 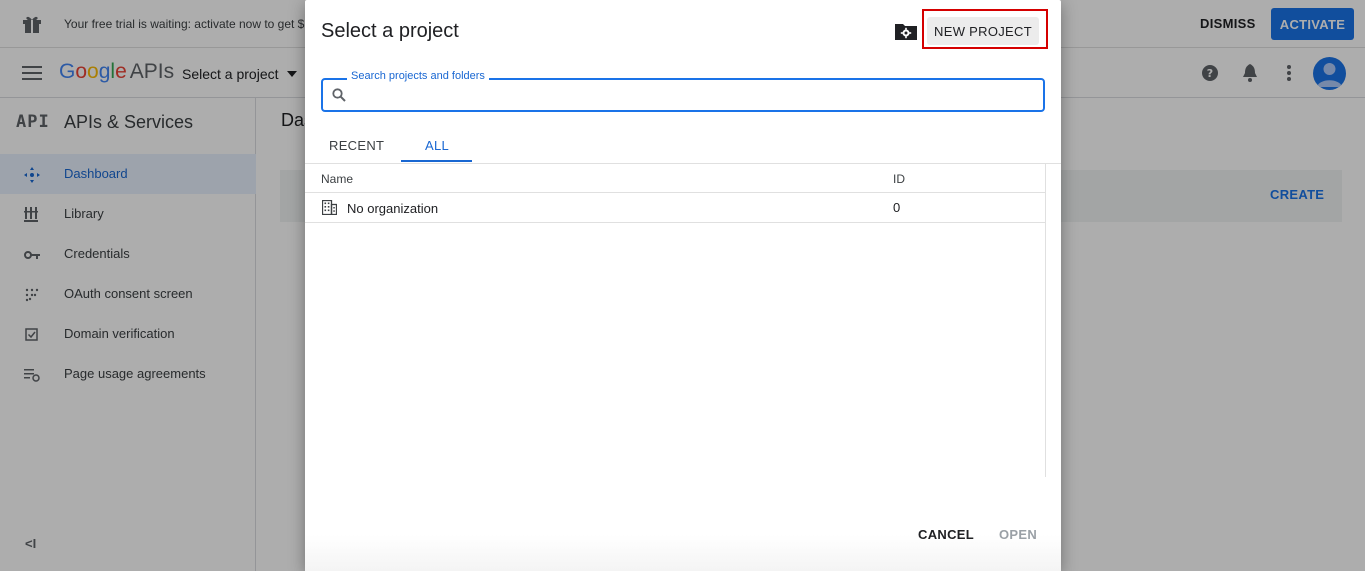 What do you see at coordinates (356, 145) in the screenshot?
I see `tab-recent: RECENT` at bounding box center [356, 145].